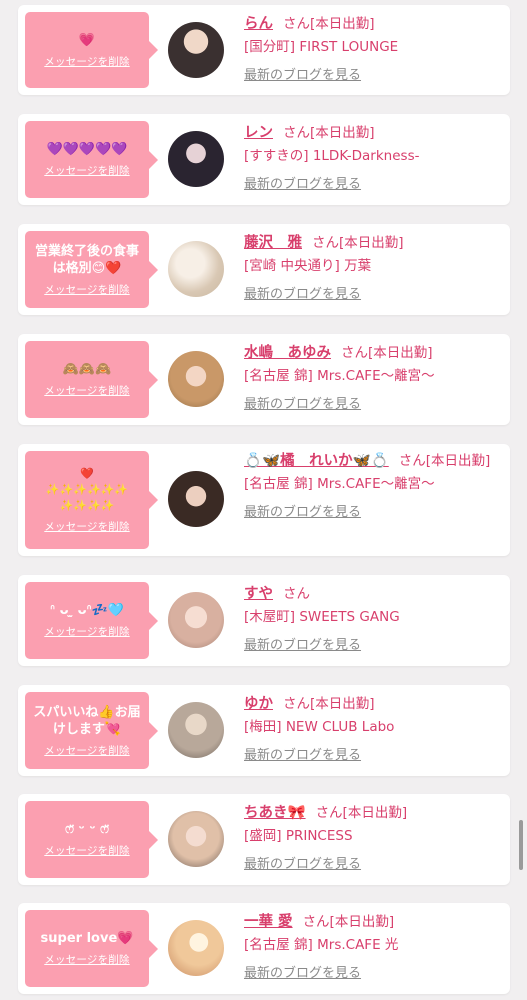  Describe the element at coordinates (87, 369) in the screenshot. I see `message-text: 🙈🙈🙈` at that location.